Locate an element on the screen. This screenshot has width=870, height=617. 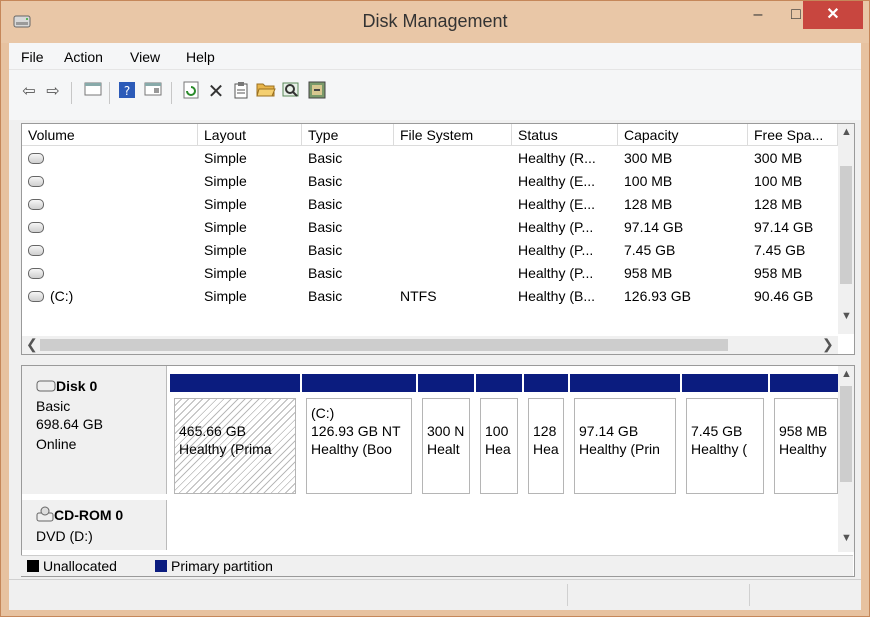
legend-unallocated: Unallocated is located at coordinates (80, 566).